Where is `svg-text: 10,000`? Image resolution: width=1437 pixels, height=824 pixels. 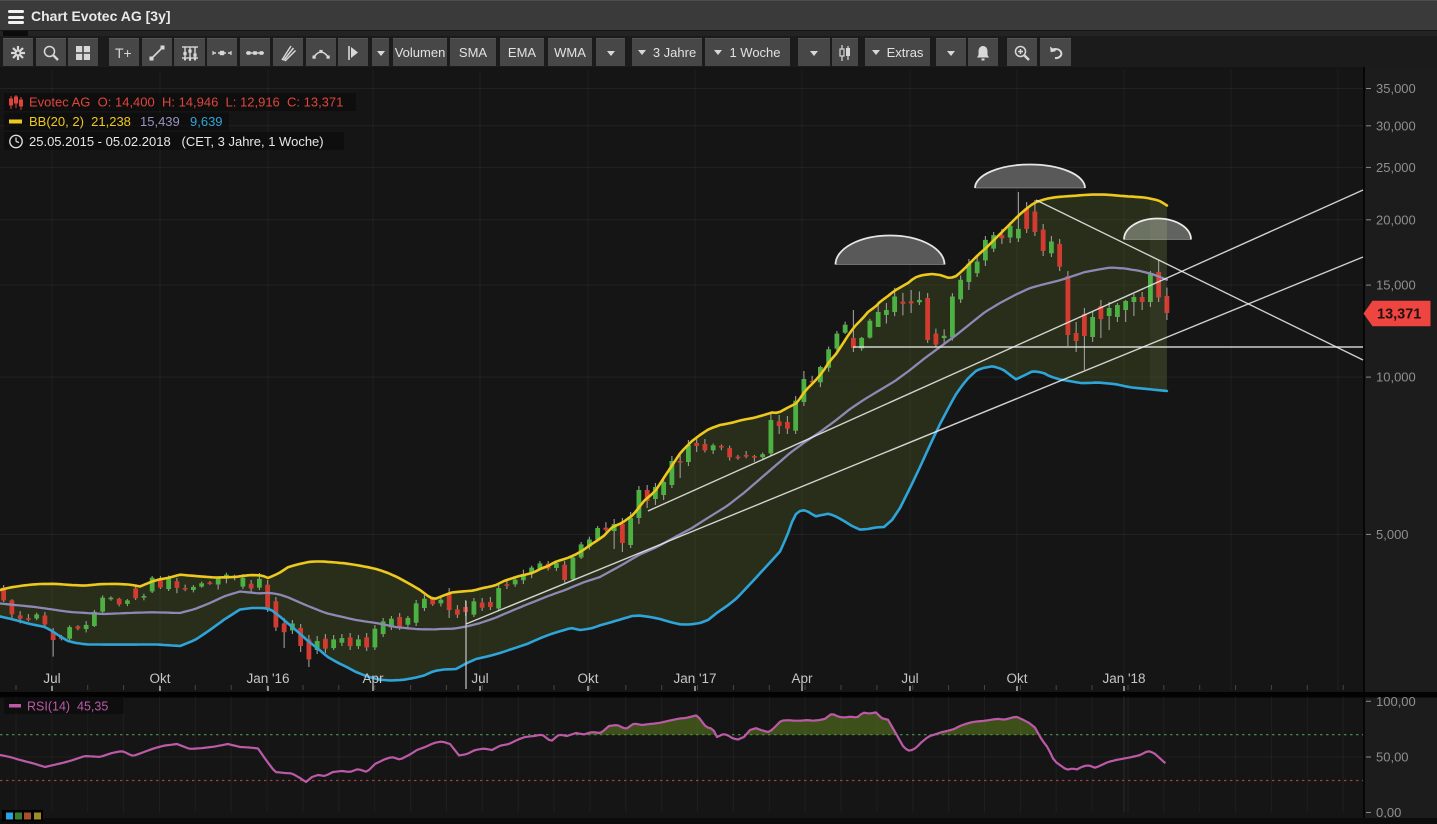 svg-text: 10,000 is located at coordinates (1396, 377).